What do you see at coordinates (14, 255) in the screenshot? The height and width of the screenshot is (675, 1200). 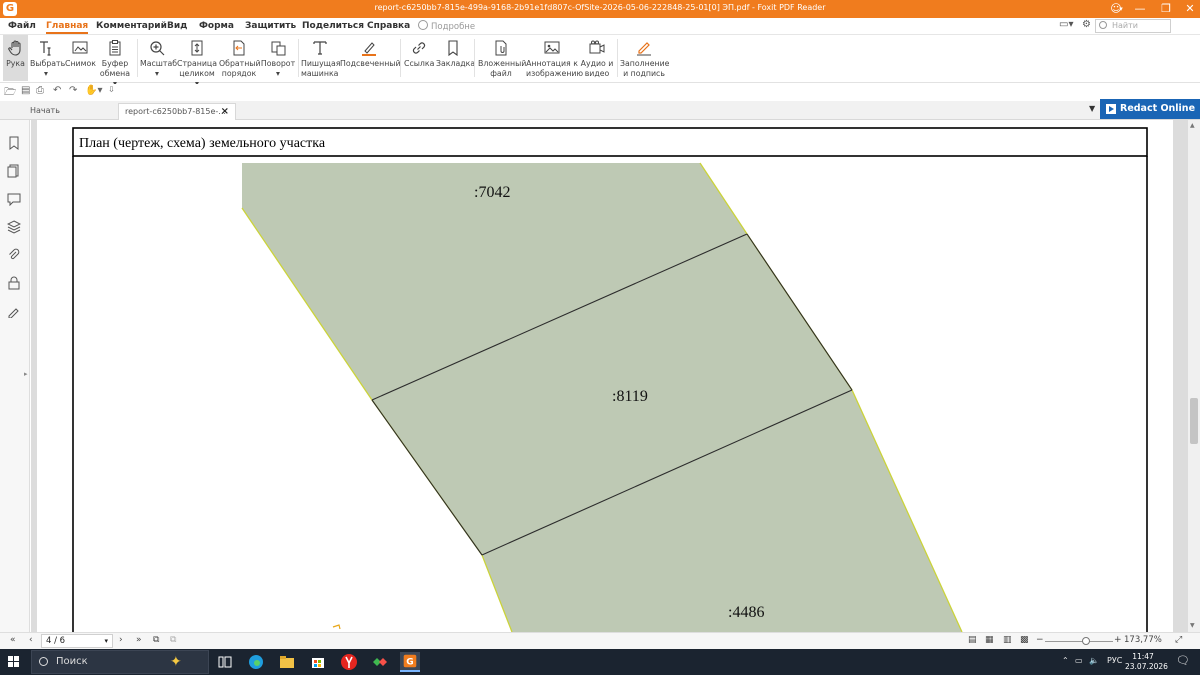 I see `attachments-panel-icon` at bounding box center [14, 255].